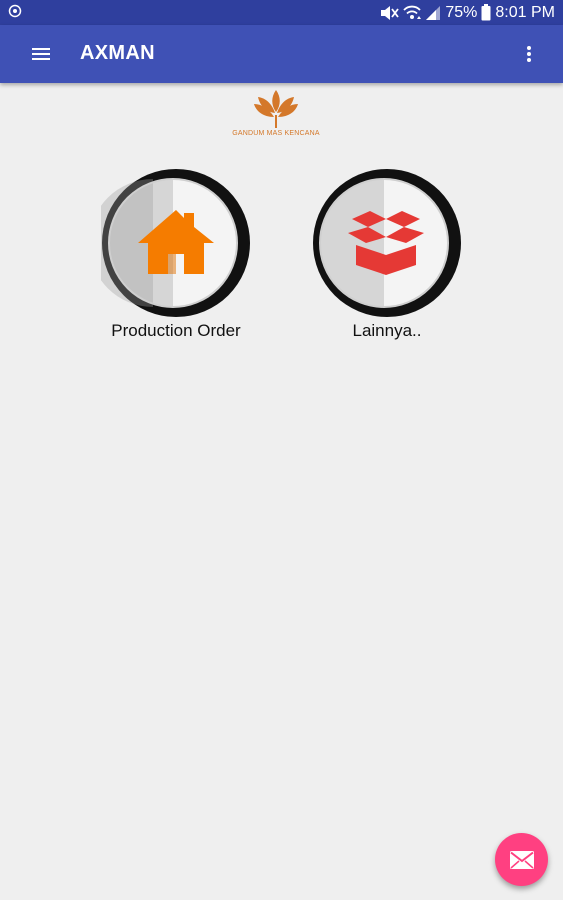  I want to click on app-title: AXMAN, so click(117, 53).